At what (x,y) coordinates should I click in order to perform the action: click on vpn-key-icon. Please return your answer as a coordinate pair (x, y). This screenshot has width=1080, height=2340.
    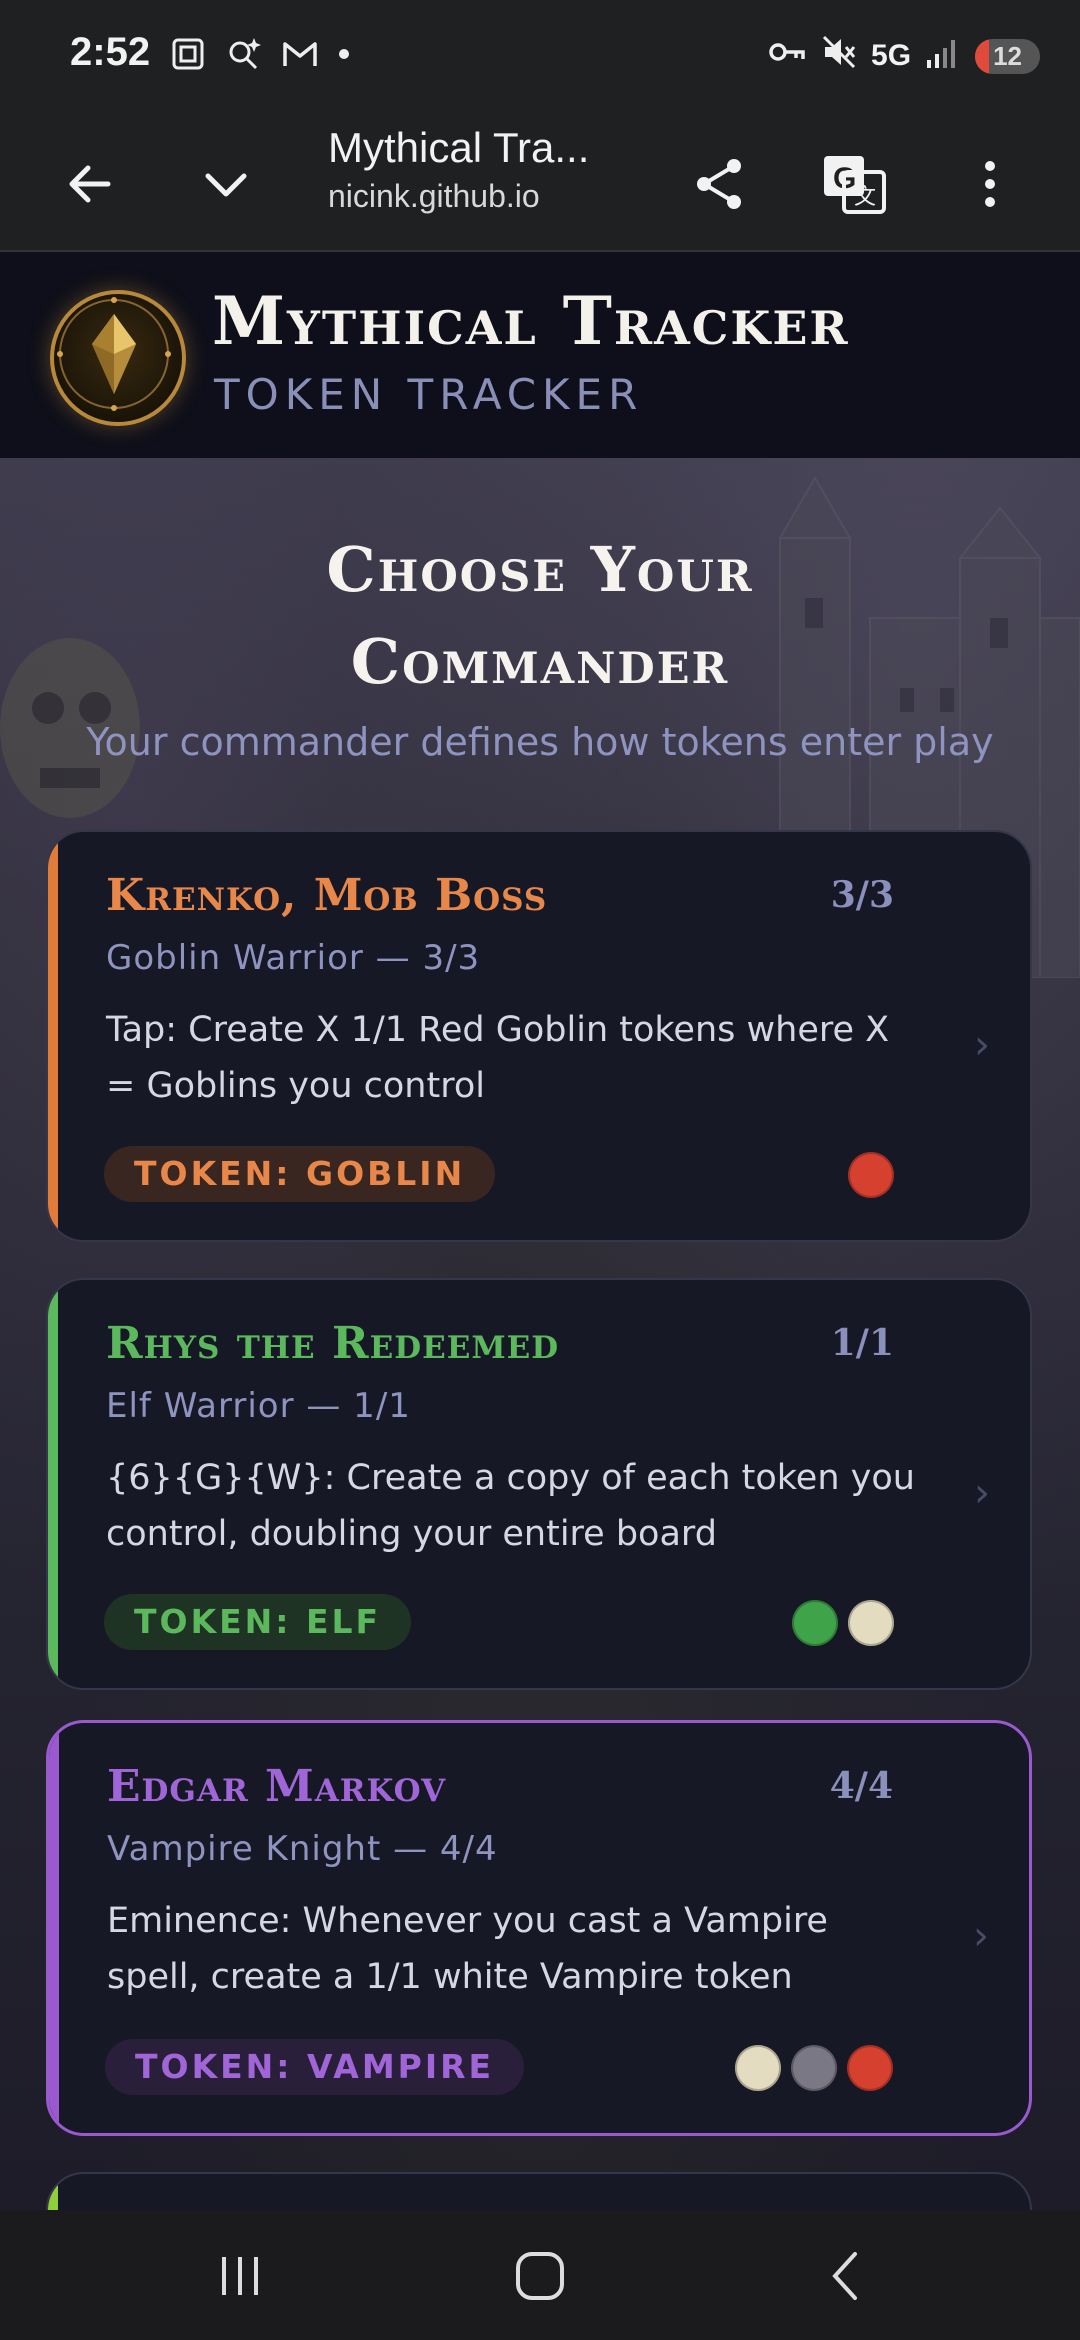
    Looking at the image, I should click on (787, 56).